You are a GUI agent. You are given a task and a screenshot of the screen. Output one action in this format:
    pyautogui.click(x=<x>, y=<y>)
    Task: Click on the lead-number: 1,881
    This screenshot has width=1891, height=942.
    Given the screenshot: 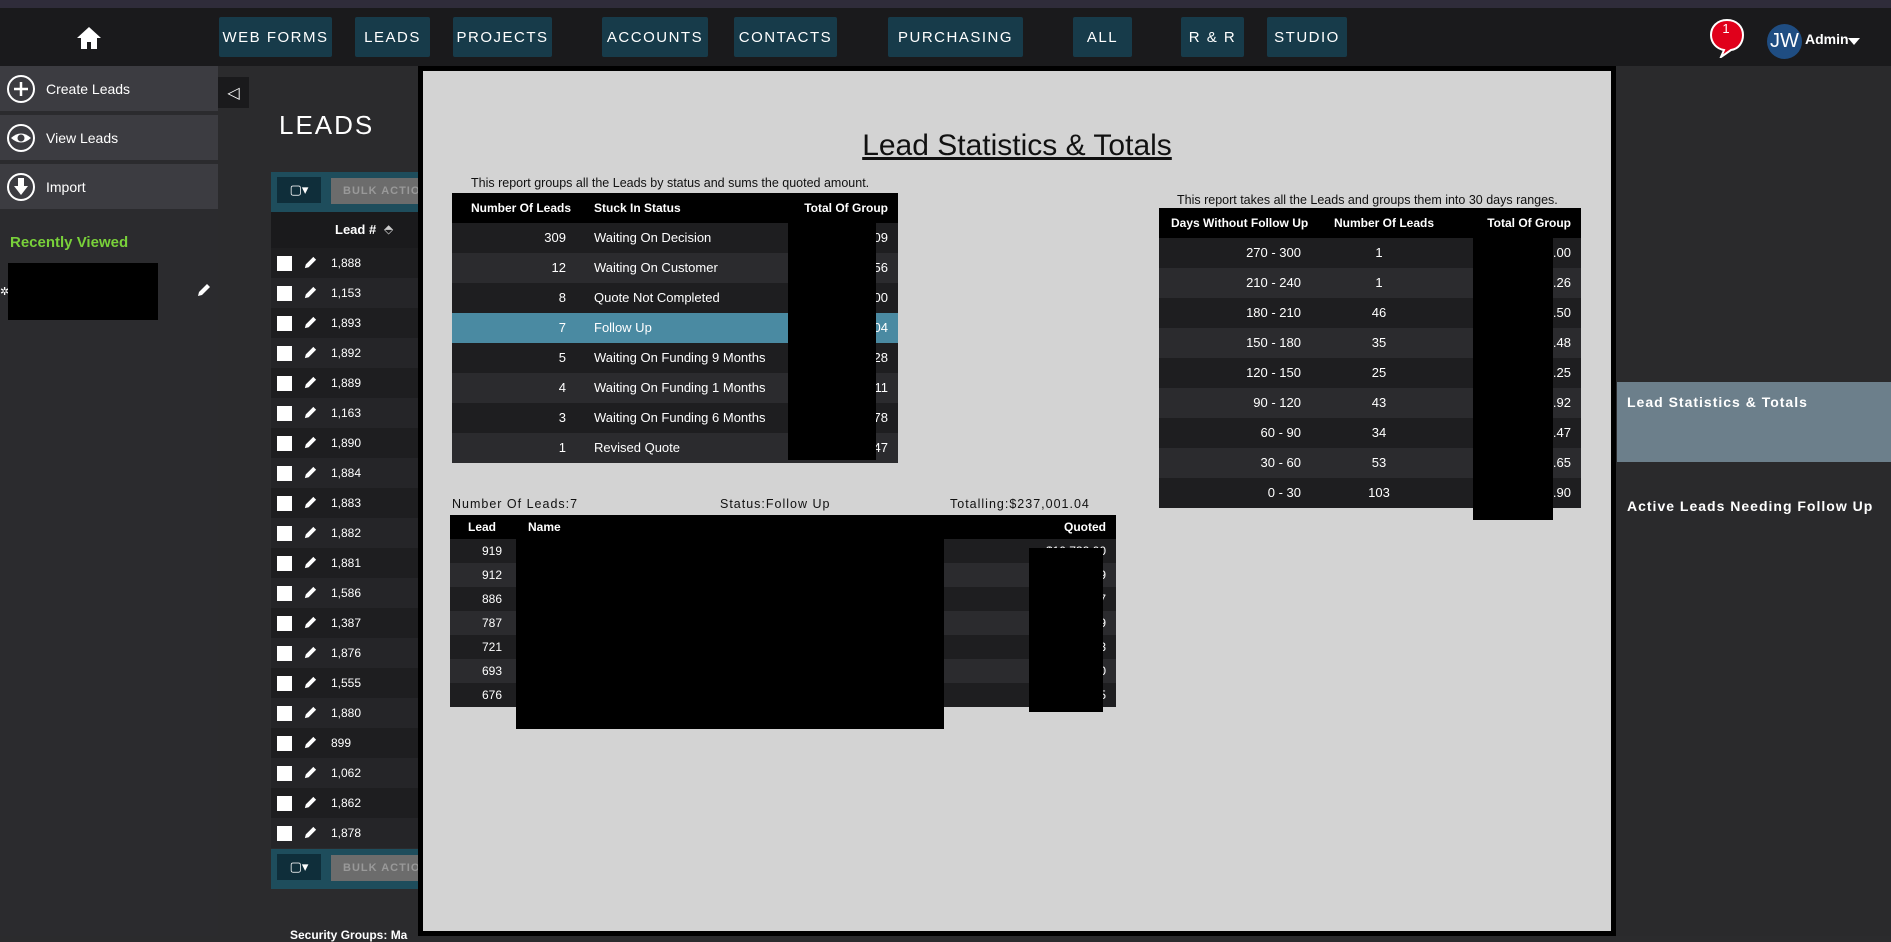 What is the action you would take?
    pyautogui.click(x=346, y=563)
    